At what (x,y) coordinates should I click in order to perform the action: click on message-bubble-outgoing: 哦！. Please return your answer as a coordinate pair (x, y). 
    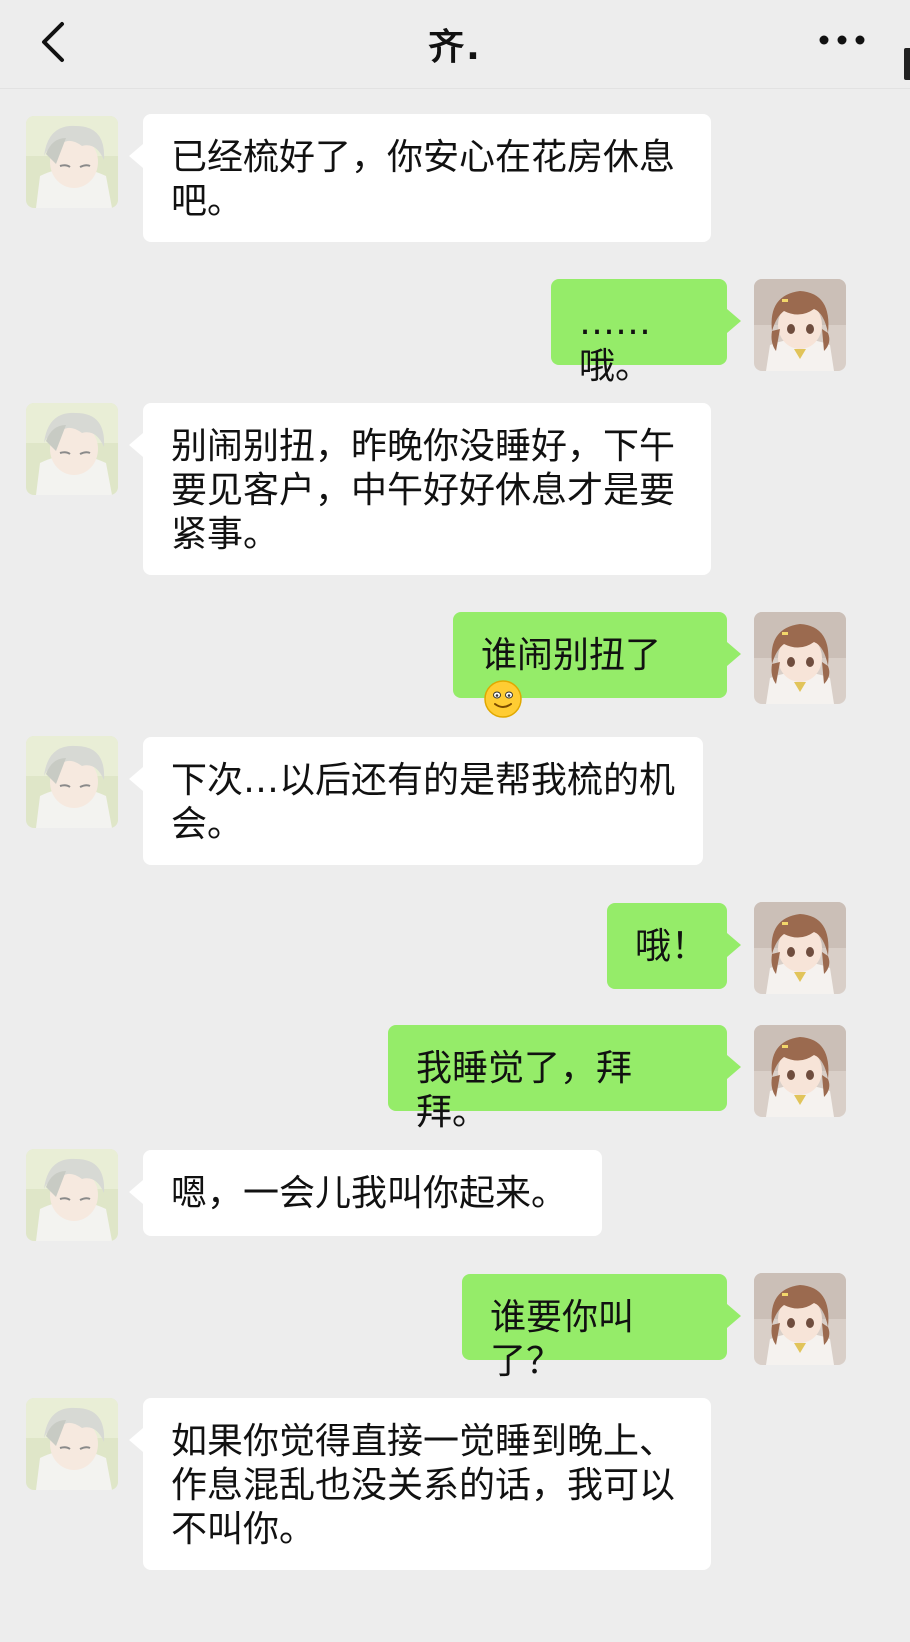
    Looking at the image, I should click on (674, 946).